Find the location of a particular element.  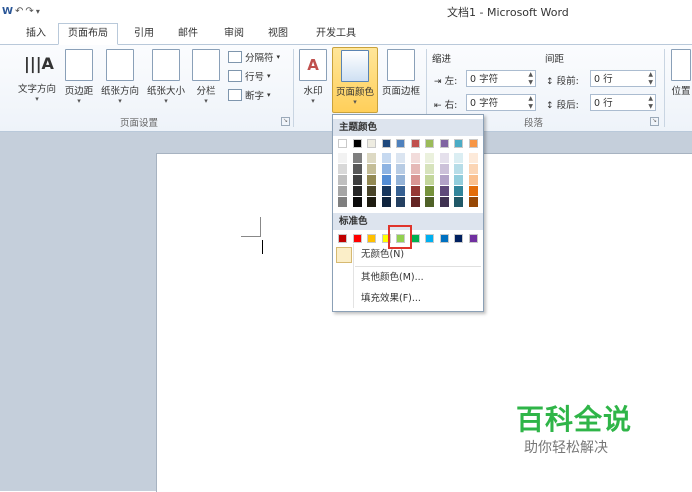

hyphenation-button: 断字 ▾ is located at coordinates (249, 95).